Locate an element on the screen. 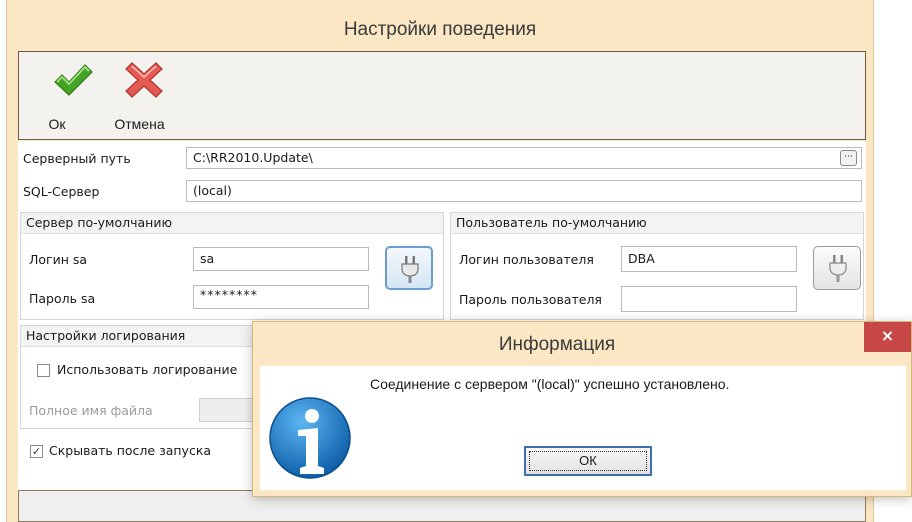 The width and height of the screenshot is (912, 522). dialog-close-button: × is located at coordinates (887, 337).